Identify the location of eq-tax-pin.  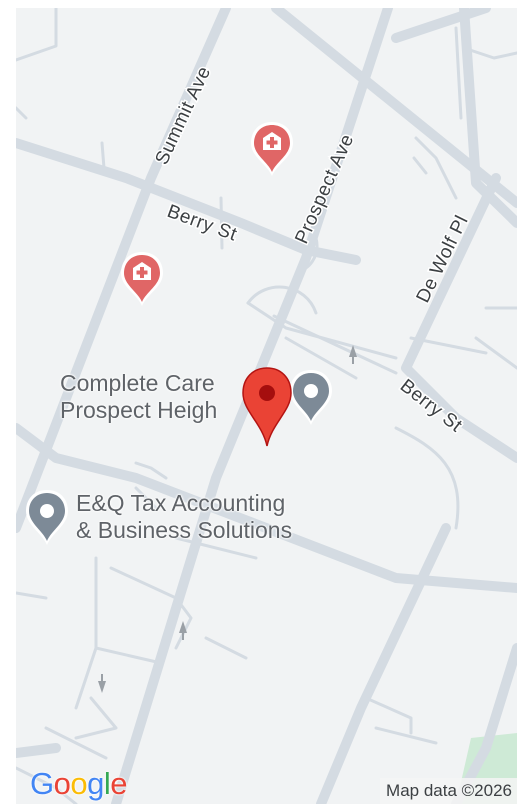
(47, 520).